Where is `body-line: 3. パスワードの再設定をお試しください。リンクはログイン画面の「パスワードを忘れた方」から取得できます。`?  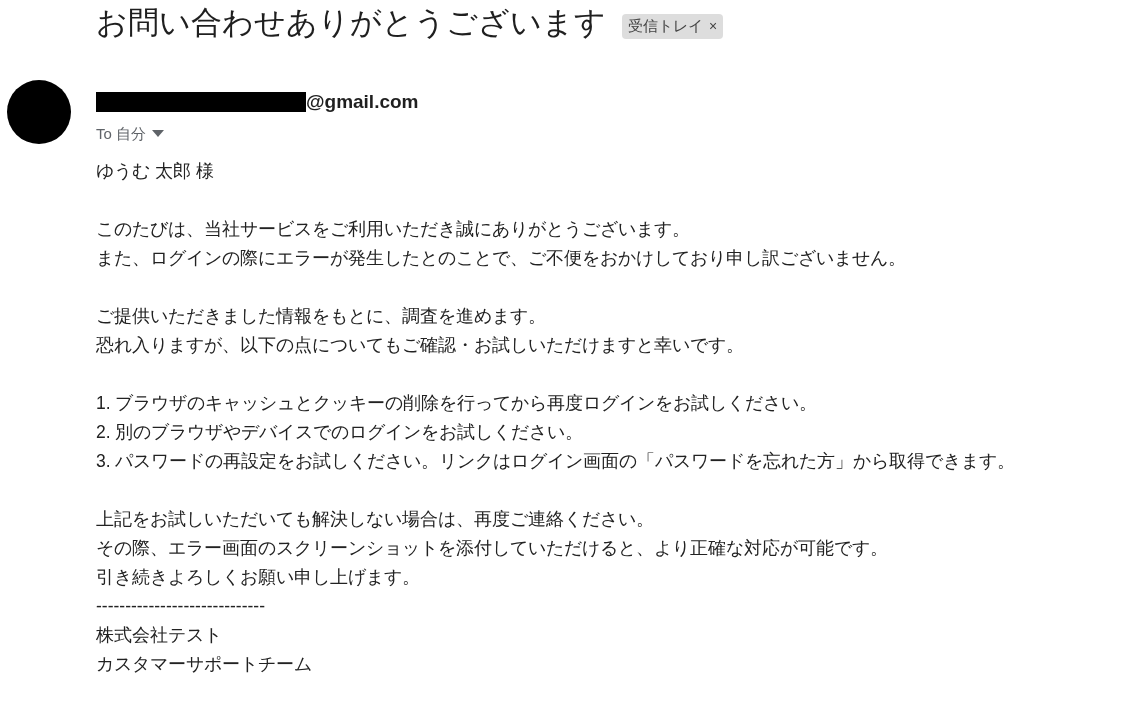
body-line: 3. パスワードの再設定をお試しください。リンクはログイン画面の「パスワードを忘れた方」から取得できます。 is located at coordinates (556, 461).